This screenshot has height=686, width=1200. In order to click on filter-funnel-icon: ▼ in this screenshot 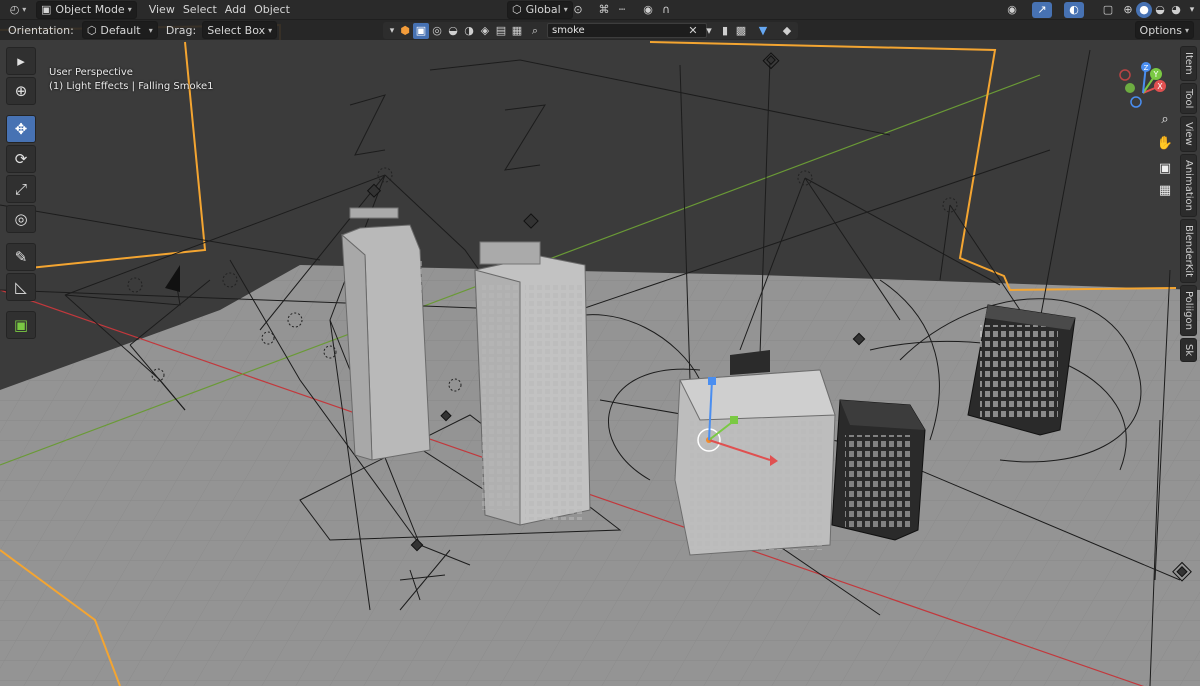, I will do `click(763, 31)`.